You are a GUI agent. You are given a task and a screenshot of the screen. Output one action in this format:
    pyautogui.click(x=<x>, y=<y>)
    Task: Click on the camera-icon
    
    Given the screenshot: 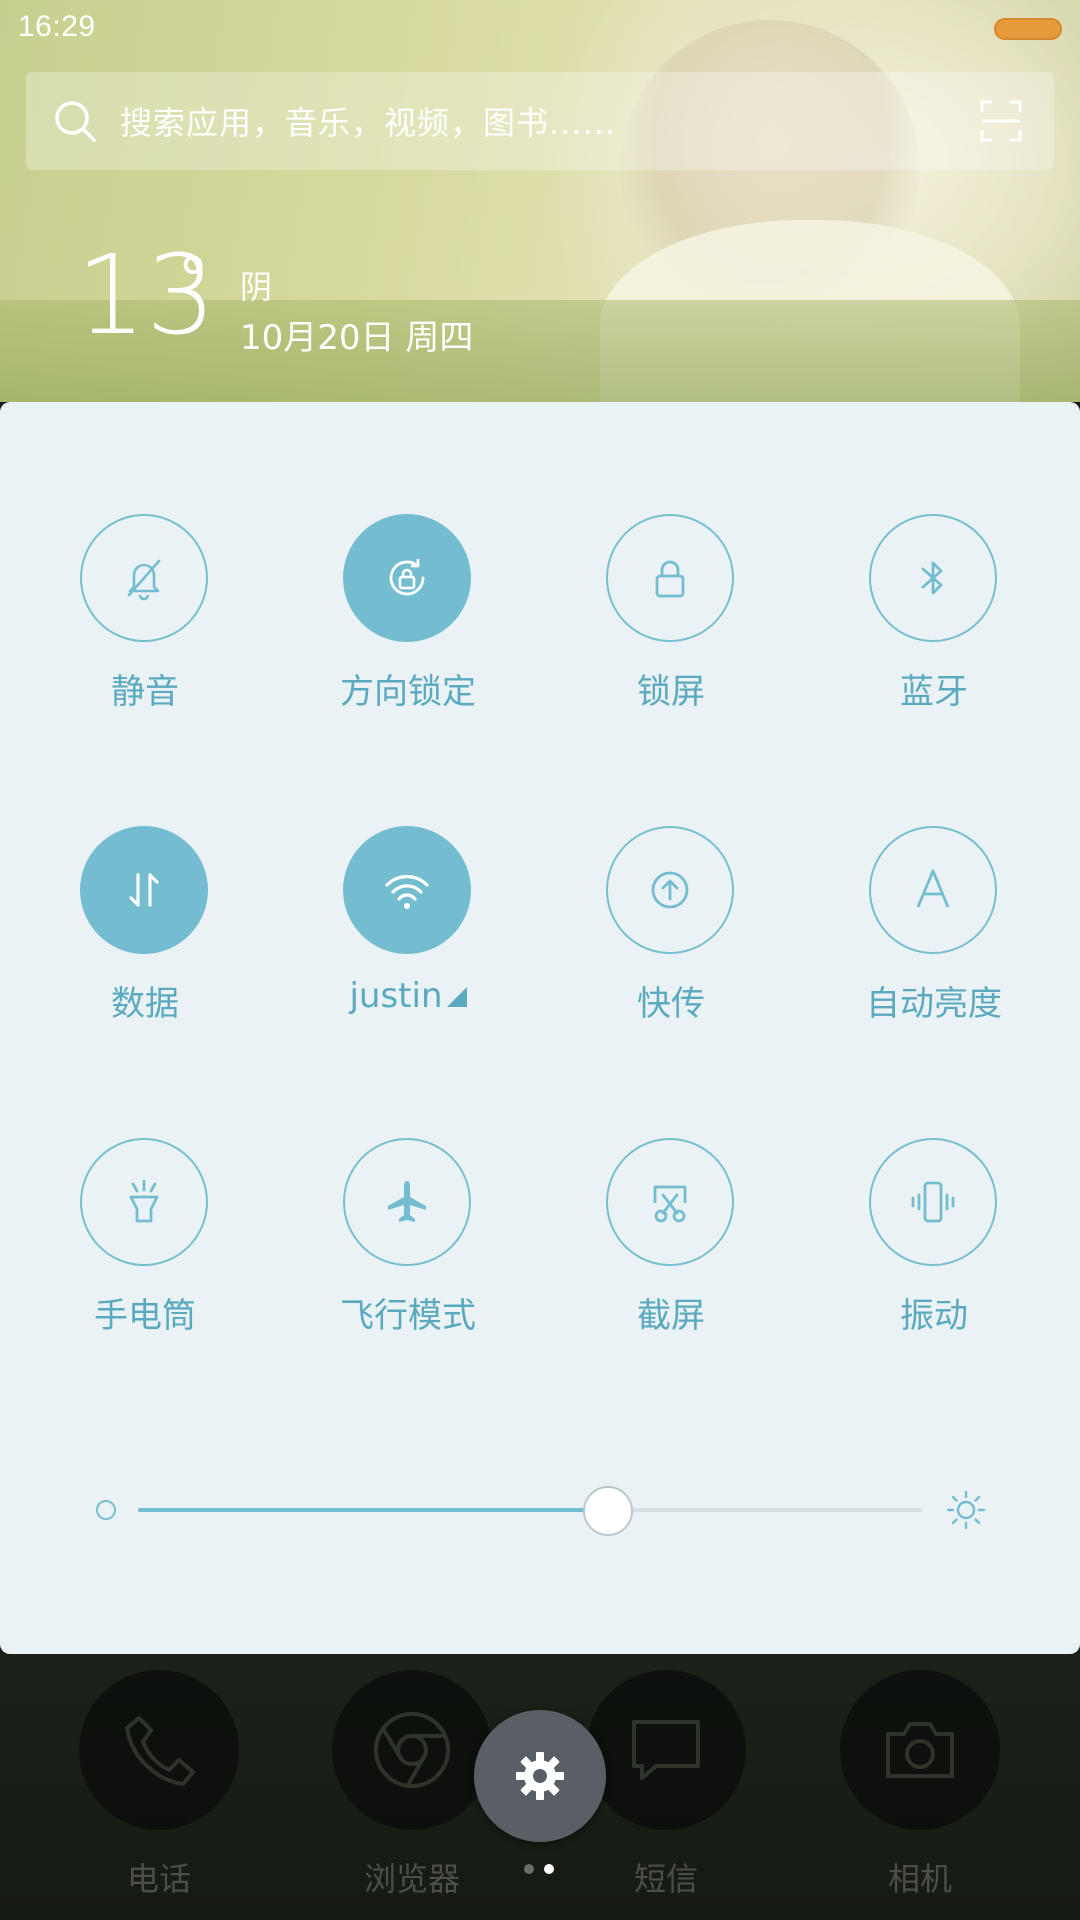 What is the action you would take?
    pyautogui.click(x=920, y=1750)
    